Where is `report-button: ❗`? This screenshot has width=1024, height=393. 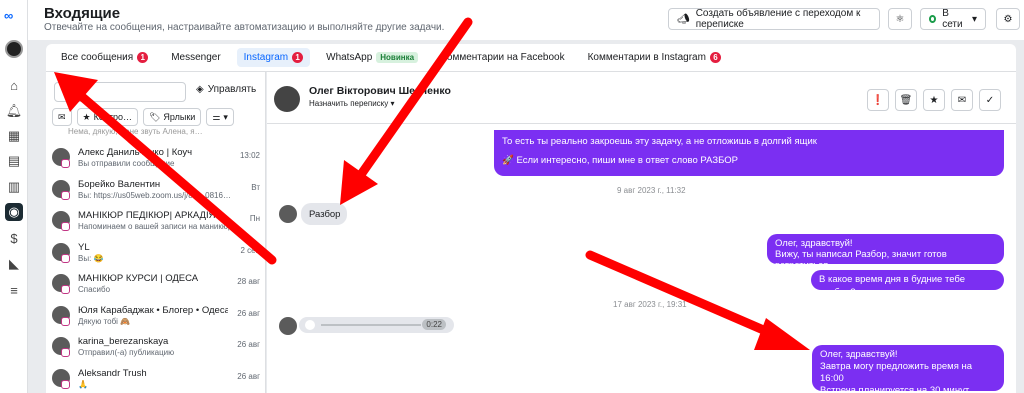
report-button: ❗ is located at coordinates (878, 100).